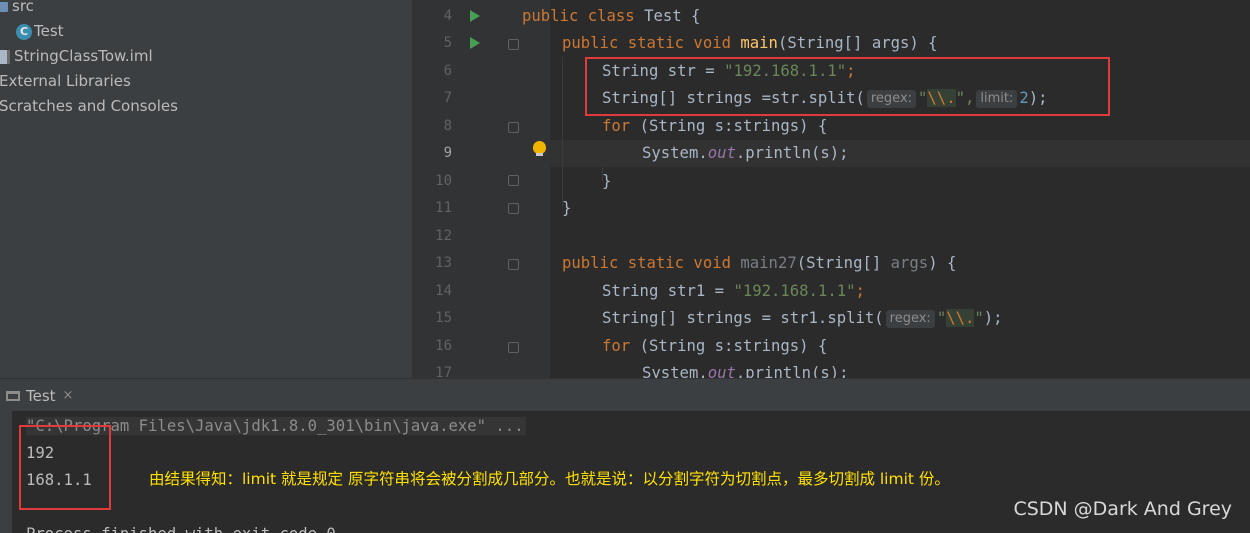  I want to click on code-line-4: public class Test {, so click(611, 16).